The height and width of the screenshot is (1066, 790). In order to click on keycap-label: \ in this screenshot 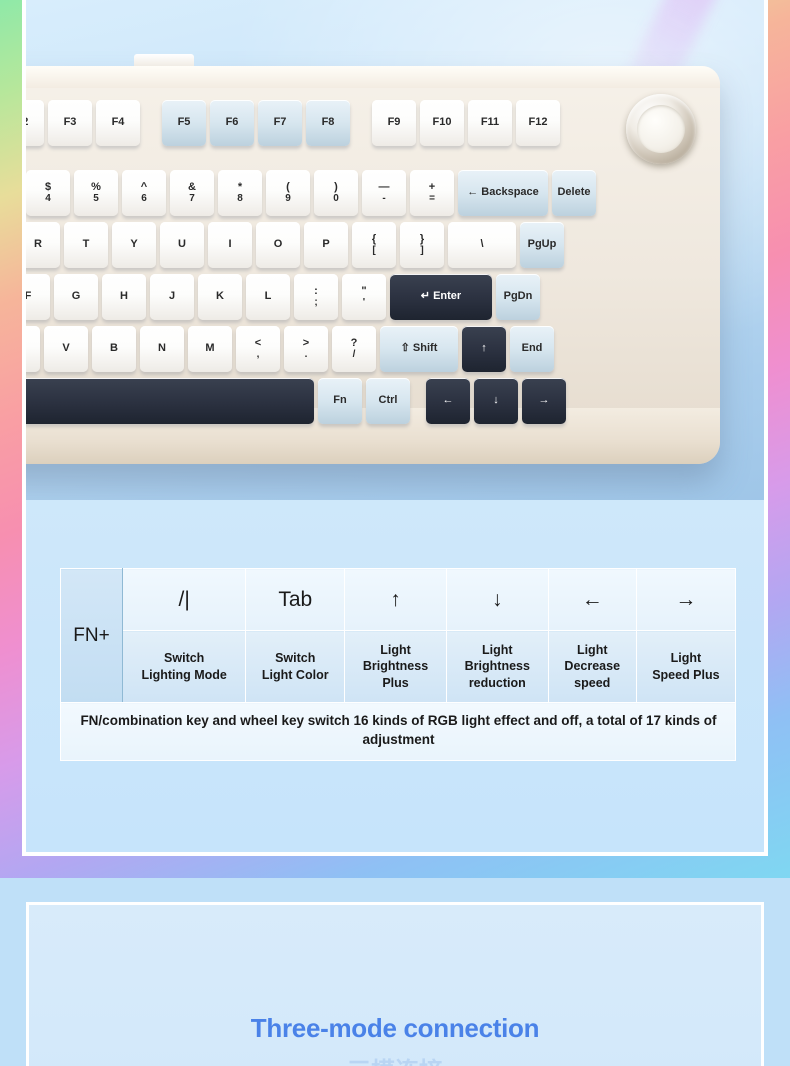, I will do `click(482, 244)`.